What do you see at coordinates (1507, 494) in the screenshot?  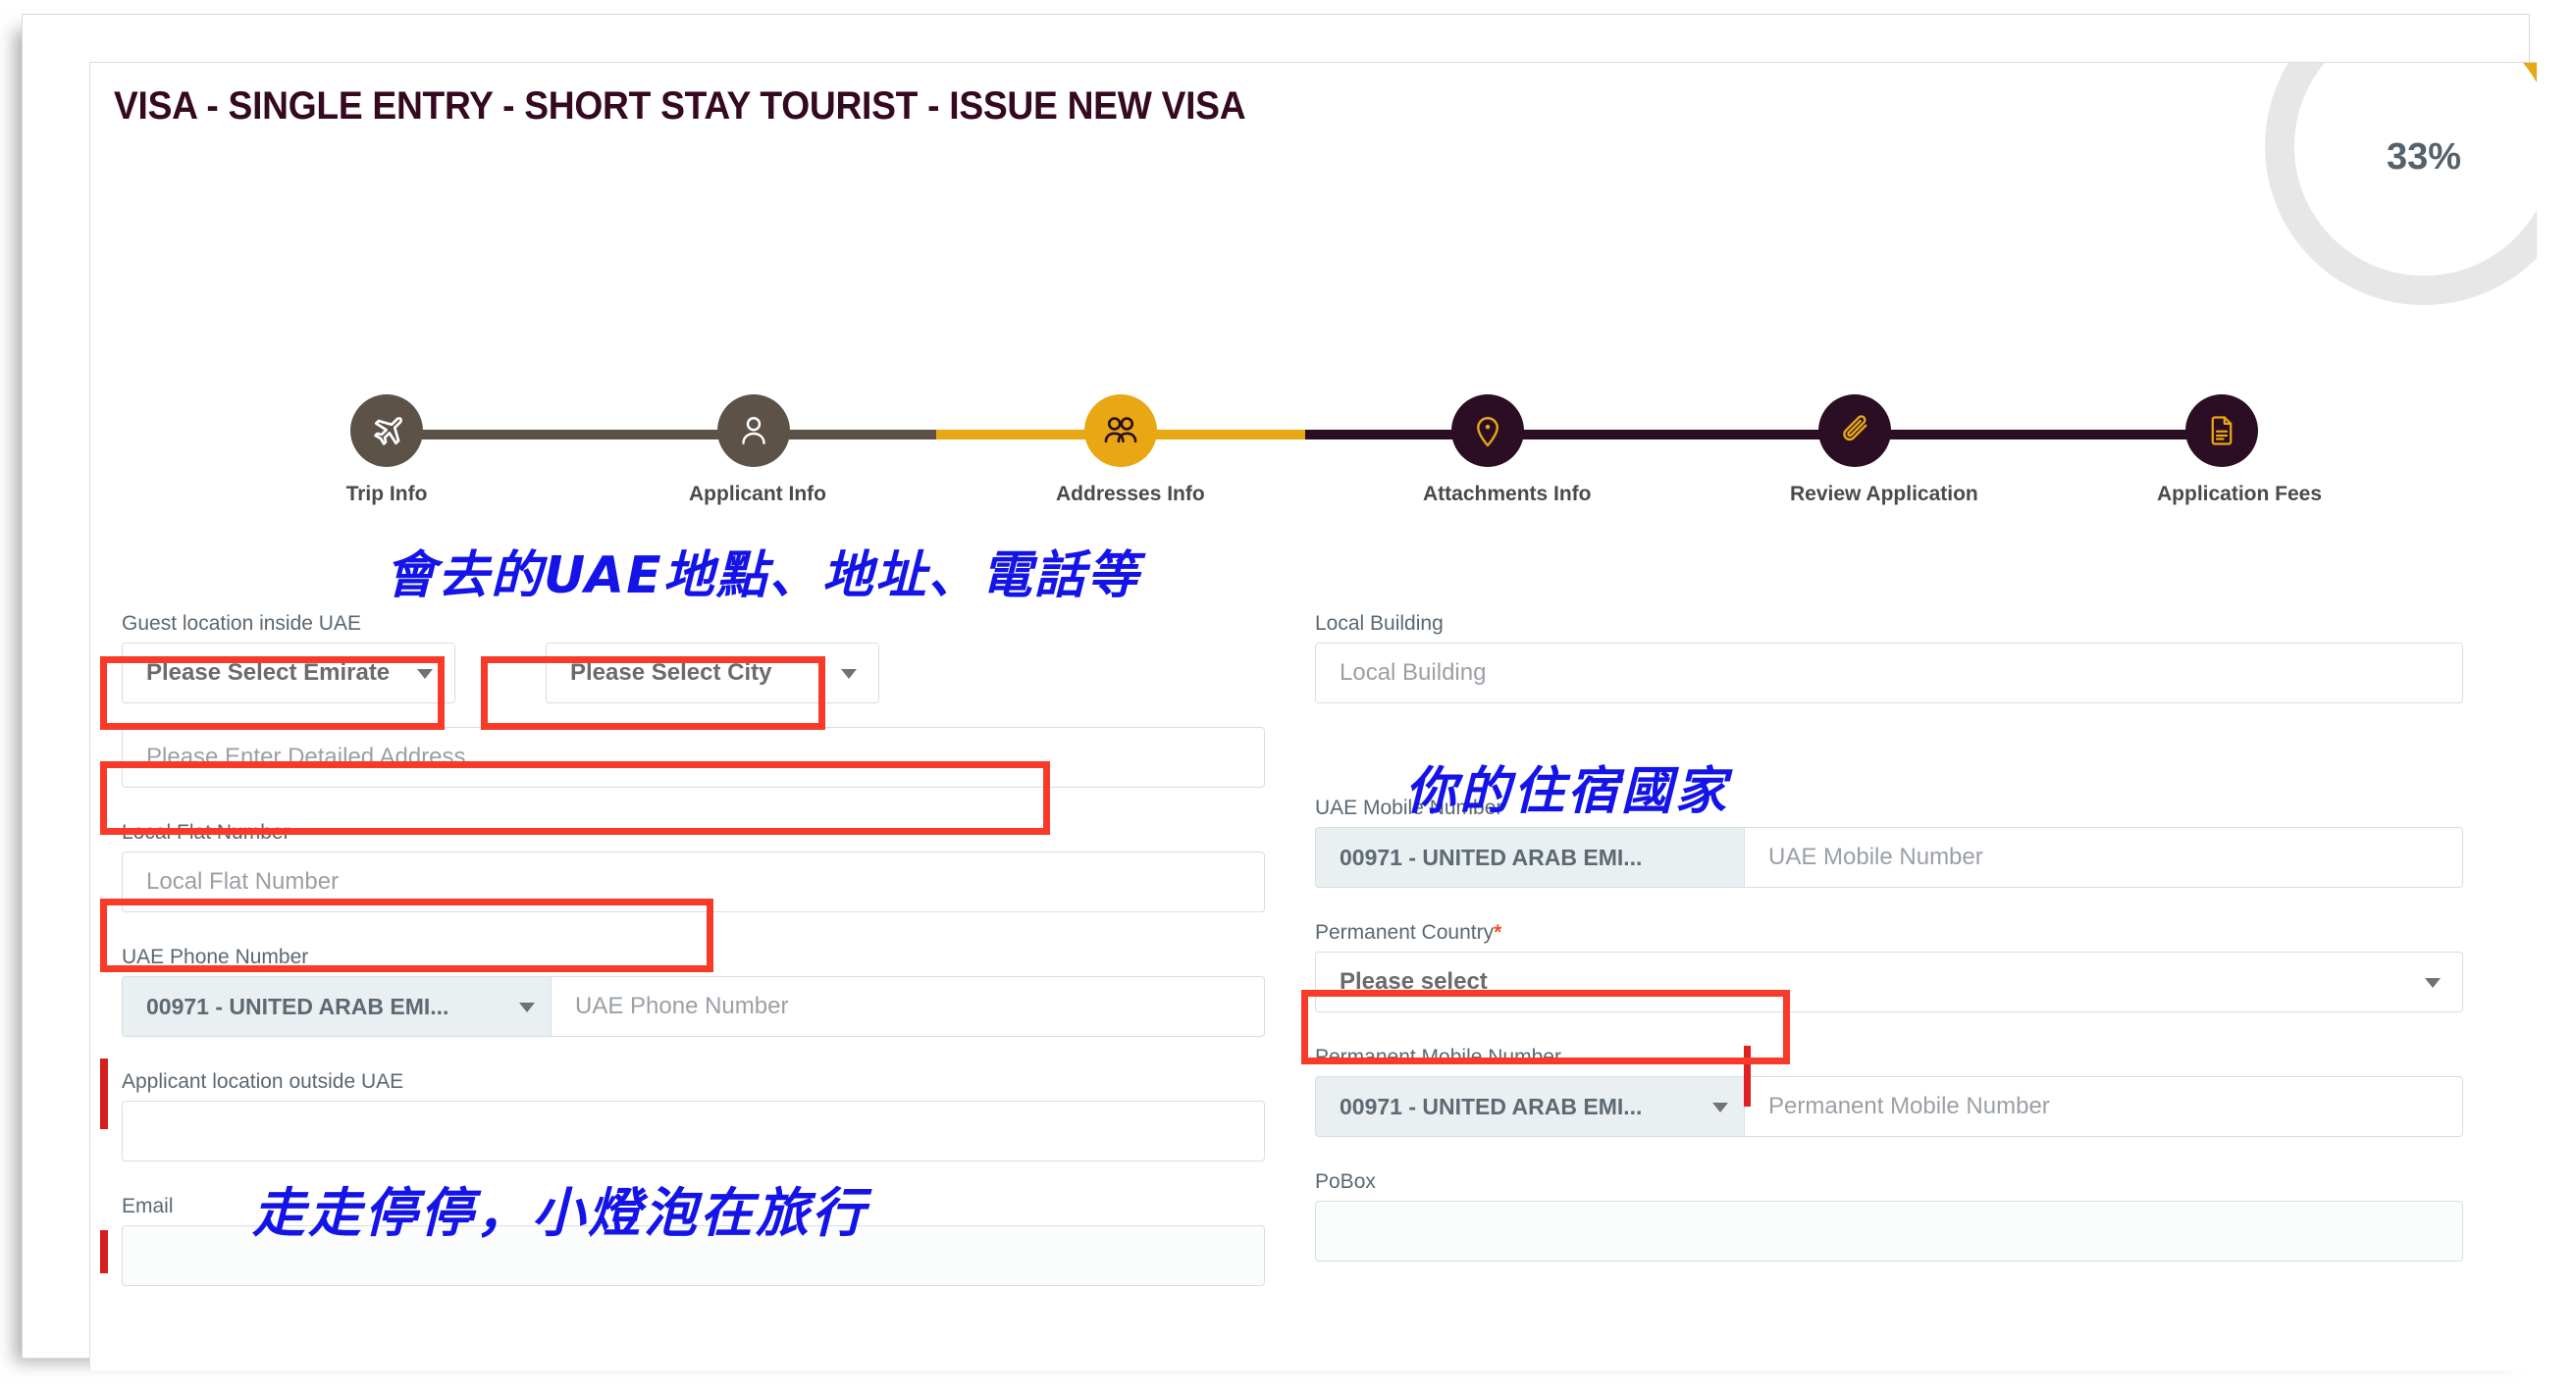 I see `step-label-4: Attachments Info` at bounding box center [1507, 494].